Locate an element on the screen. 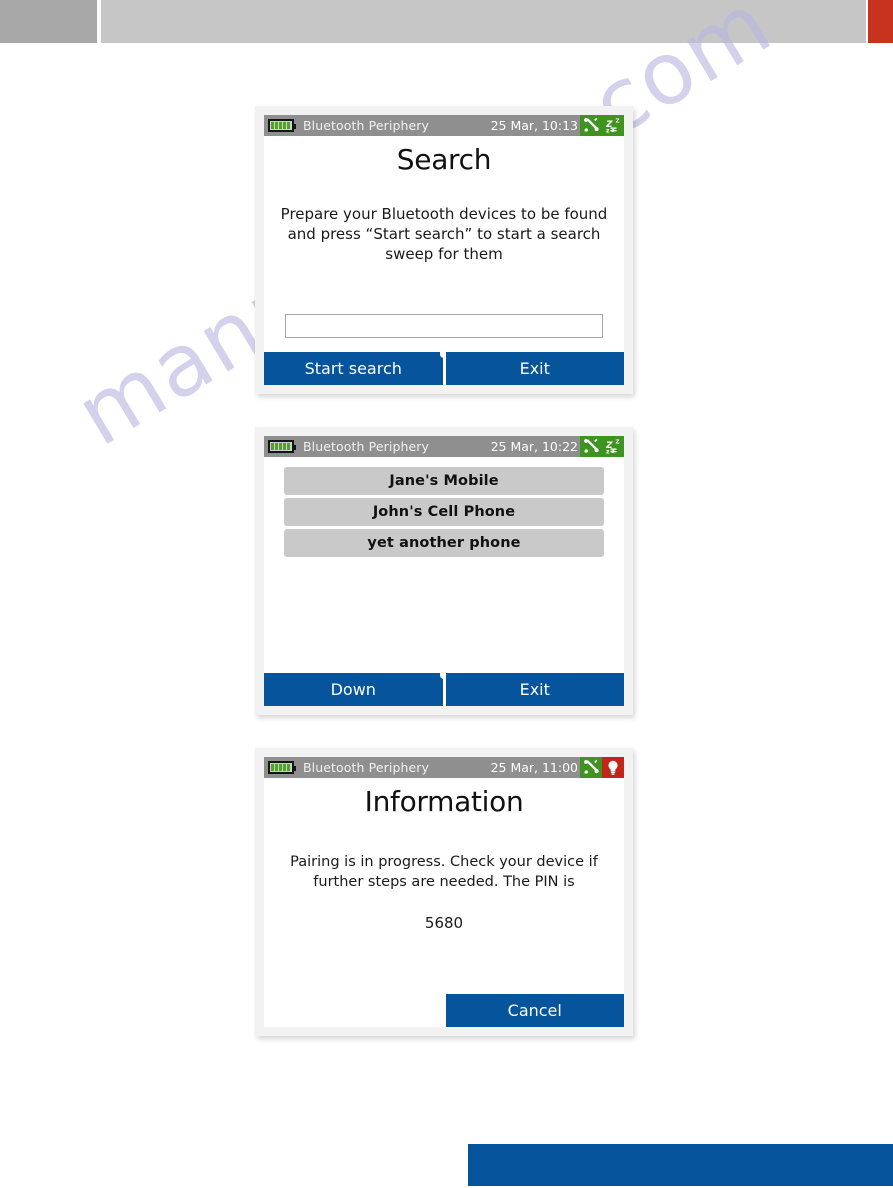 This screenshot has width=893, height=1188. status-bar: Bluetooth Periphery 25 Mar, 11:00 is located at coordinates (444, 767).